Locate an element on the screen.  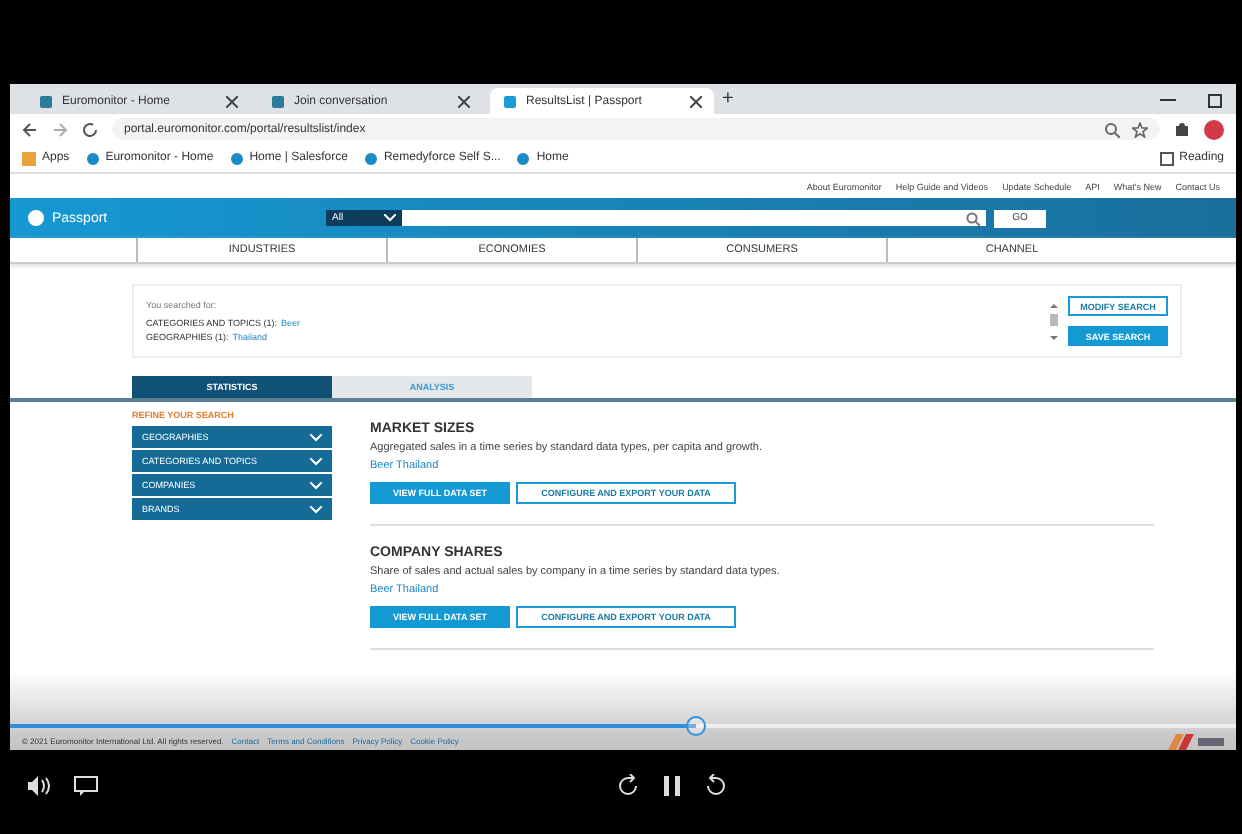
zoom-icon is located at coordinates (1112, 129).